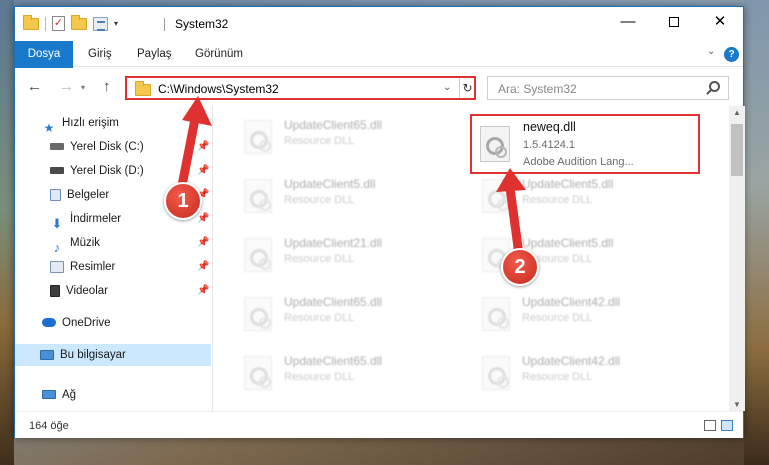  What do you see at coordinates (57, 266) in the screenshot?
I see `pictures-icon` at bounding box center [57, 266].